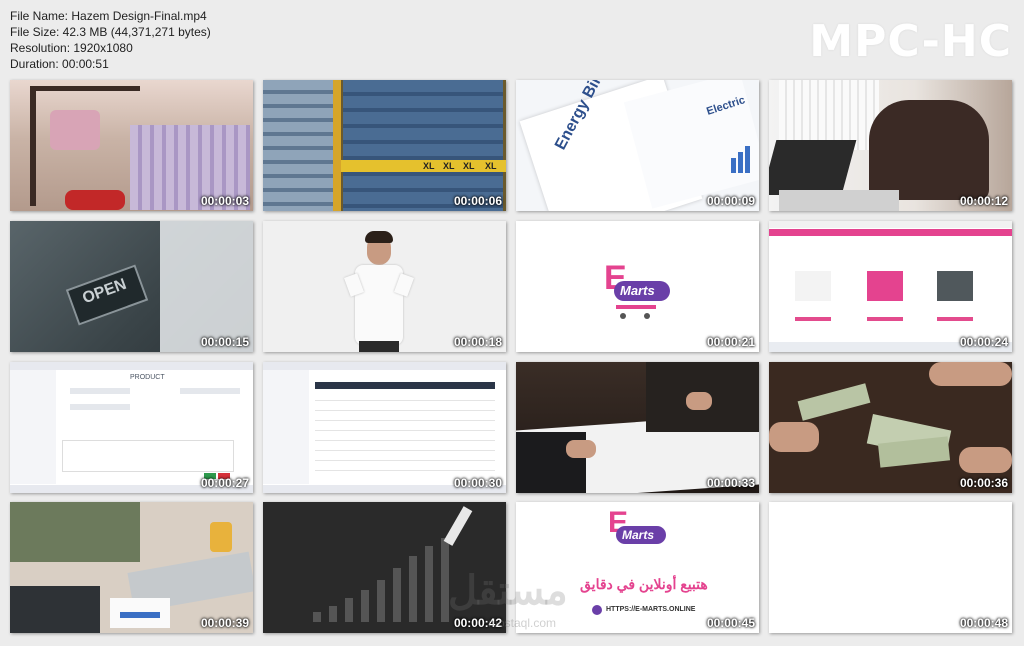  Describe the element at coordinates (730, 483) in the screenshot. I see `thumbnail-timestamp: 00:00:33` at that location.